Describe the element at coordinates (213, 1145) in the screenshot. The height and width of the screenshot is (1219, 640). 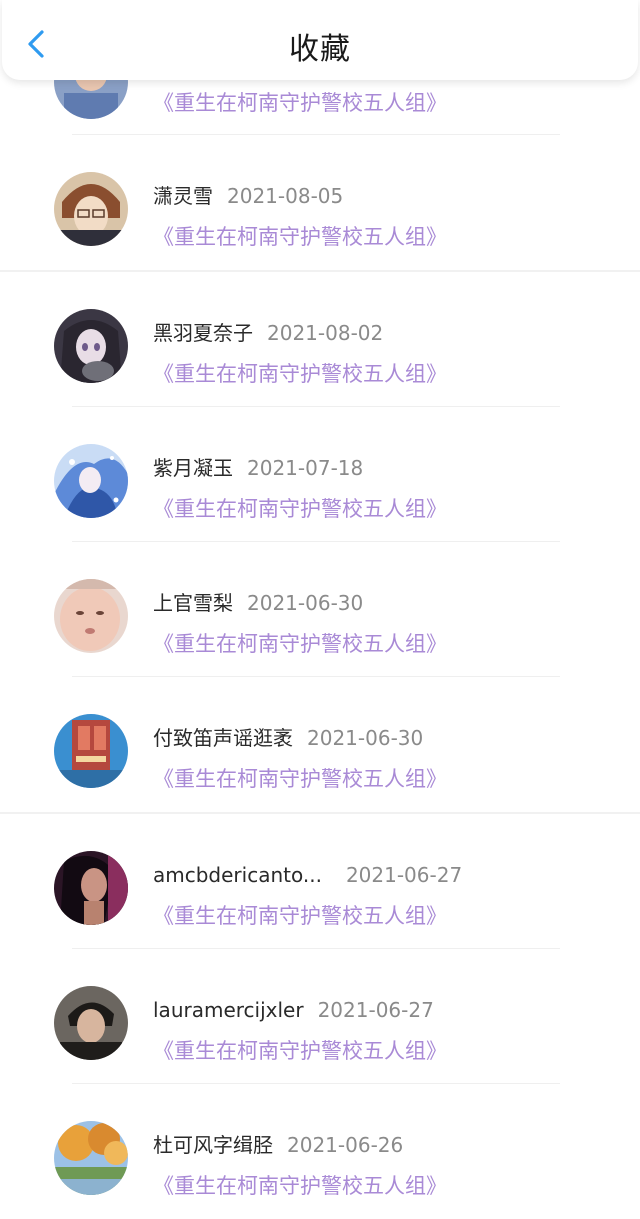
I see `user-name: 杜可风字缉胫` at that location.